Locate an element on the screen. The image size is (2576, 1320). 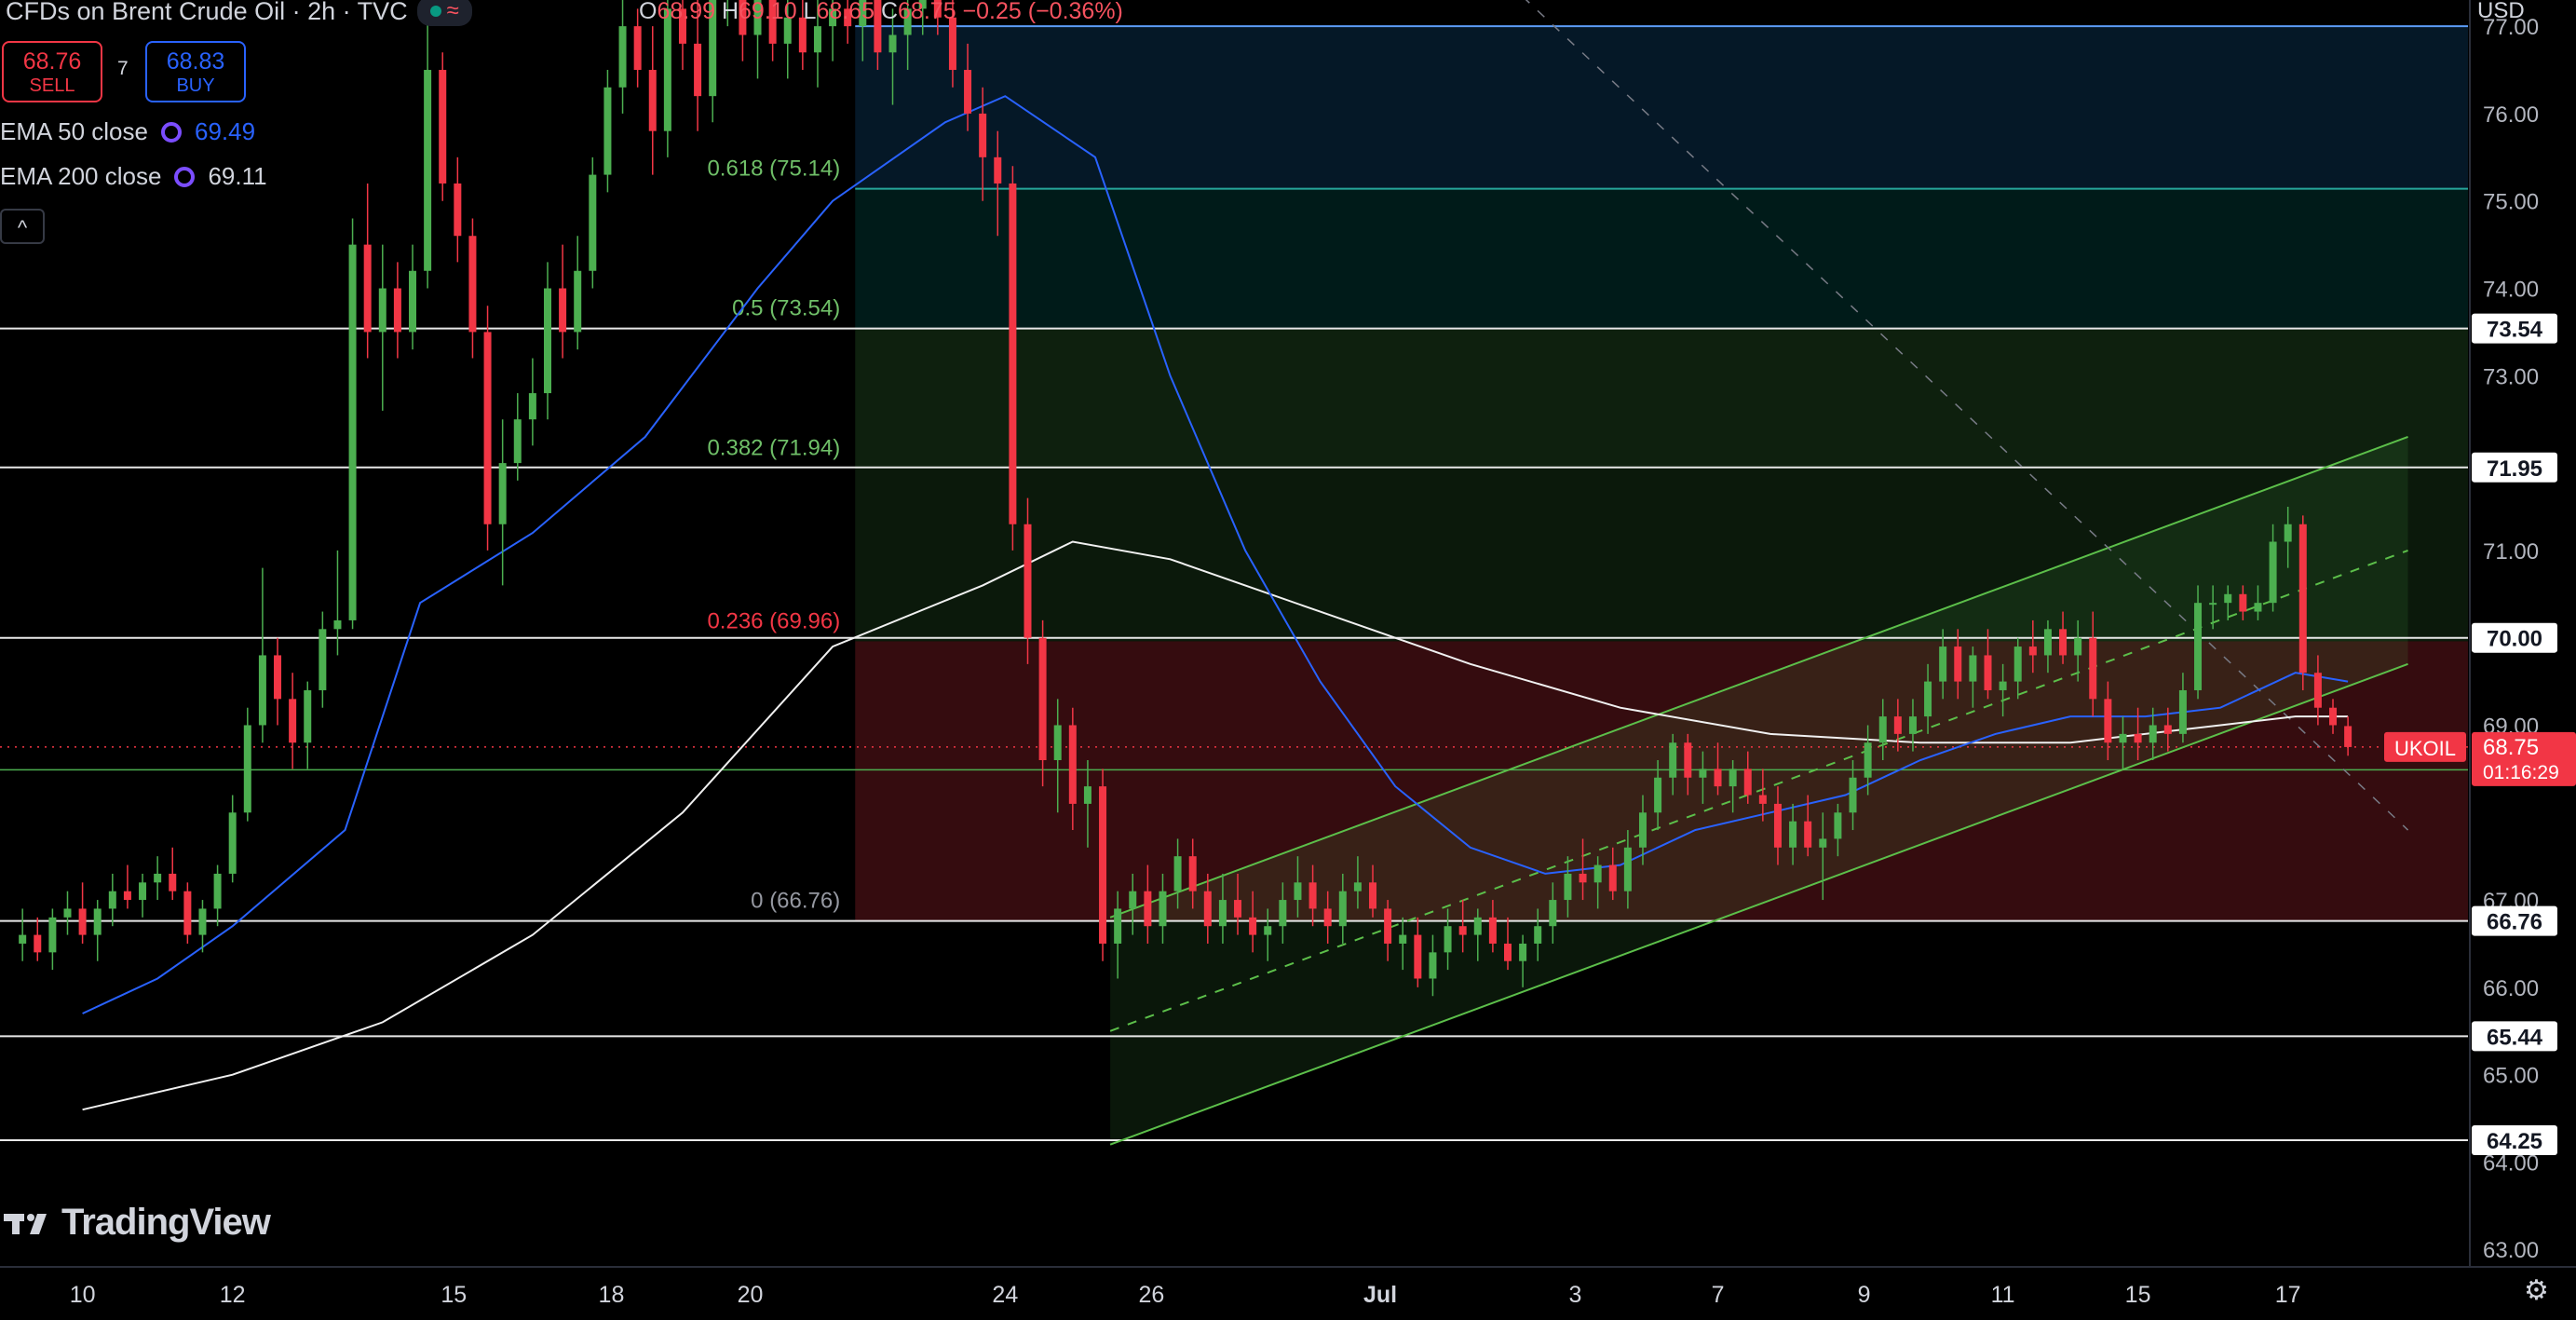
tradingview-logo: TradingView is located at coordinates (137, 1223).